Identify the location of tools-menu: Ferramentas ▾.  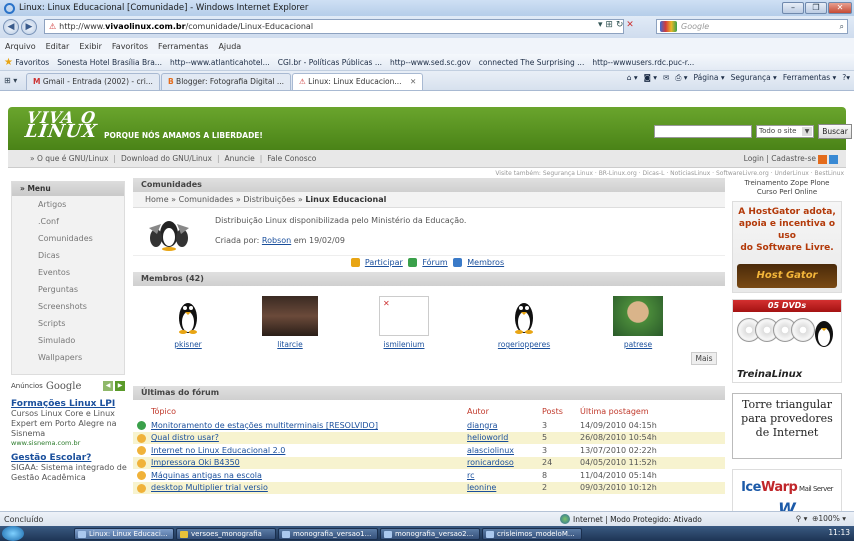
(809, 78).